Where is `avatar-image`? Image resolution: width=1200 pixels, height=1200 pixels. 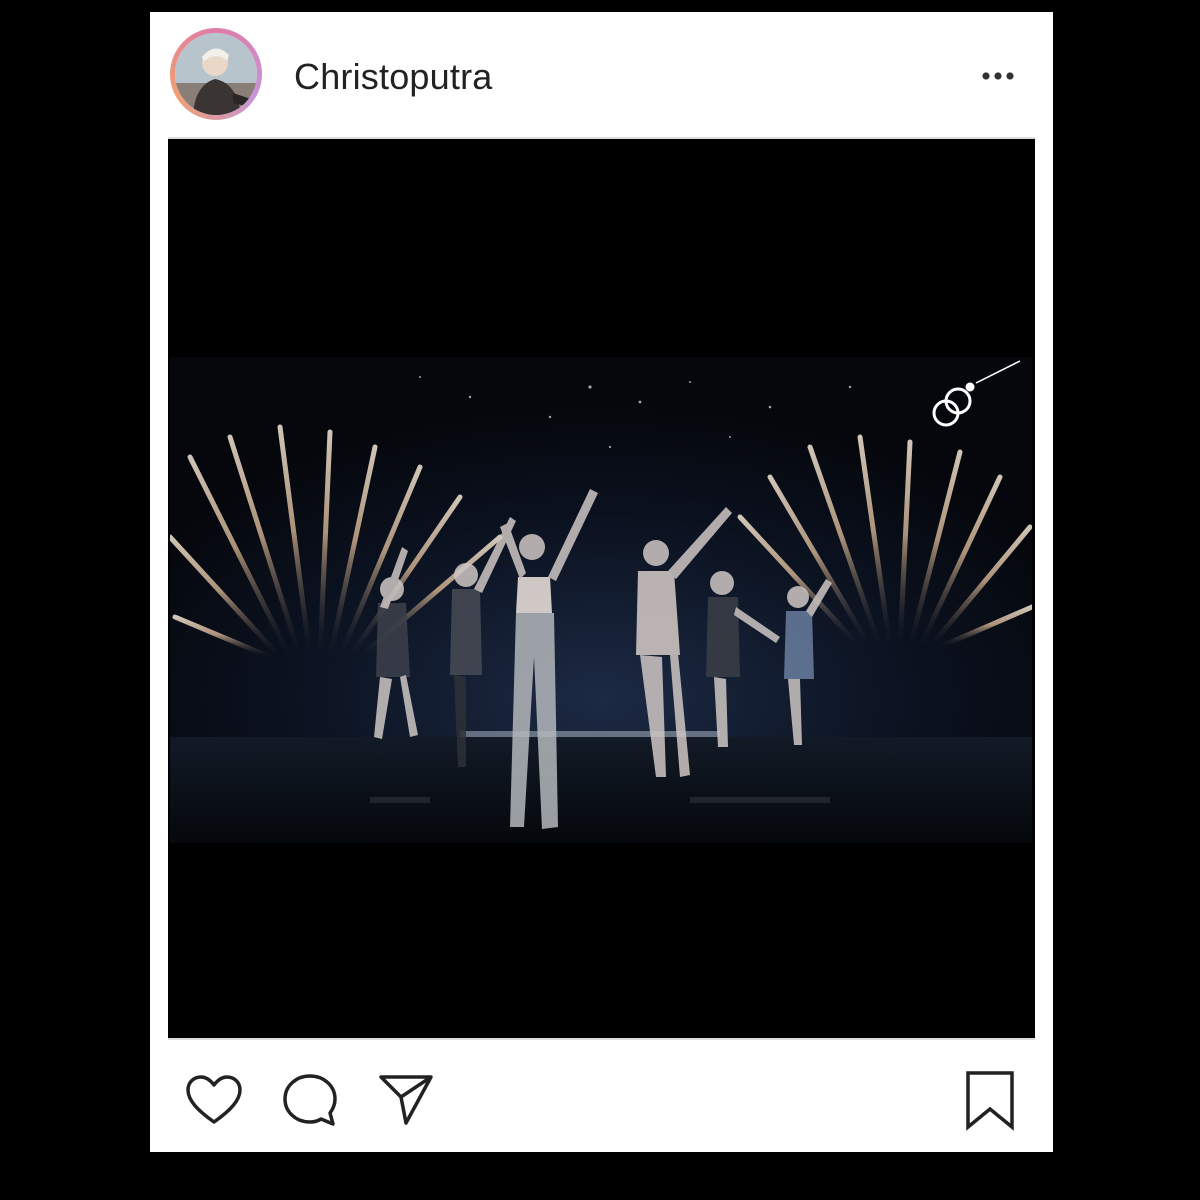 avatar-image is located at coordinates (216, 74).